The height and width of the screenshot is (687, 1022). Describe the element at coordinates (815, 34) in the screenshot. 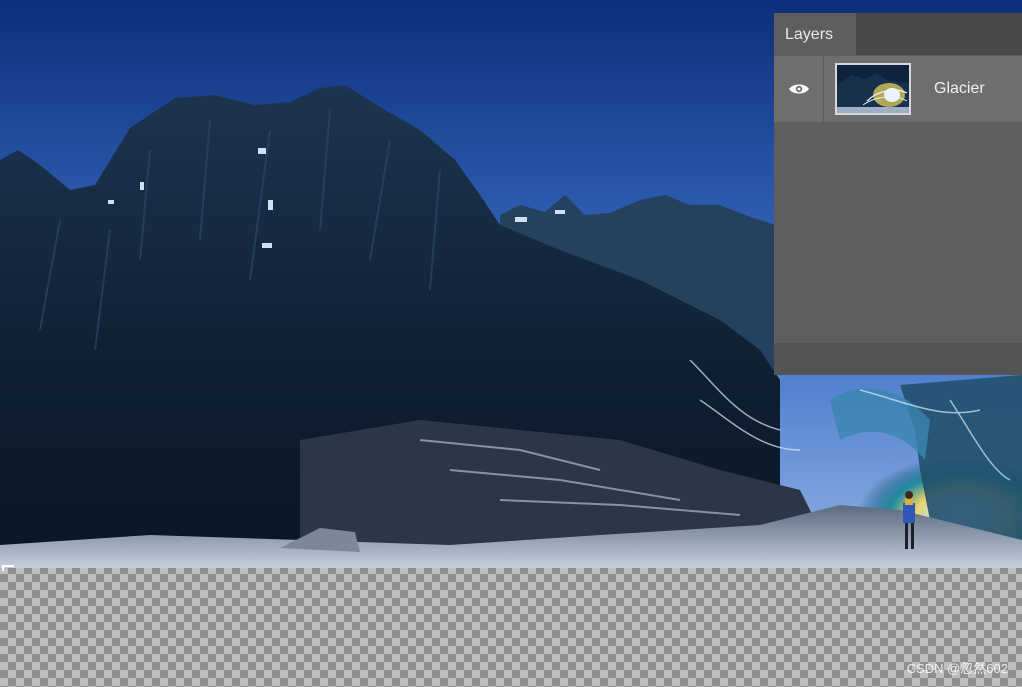

I see `tab-layers: Layers` at that location.